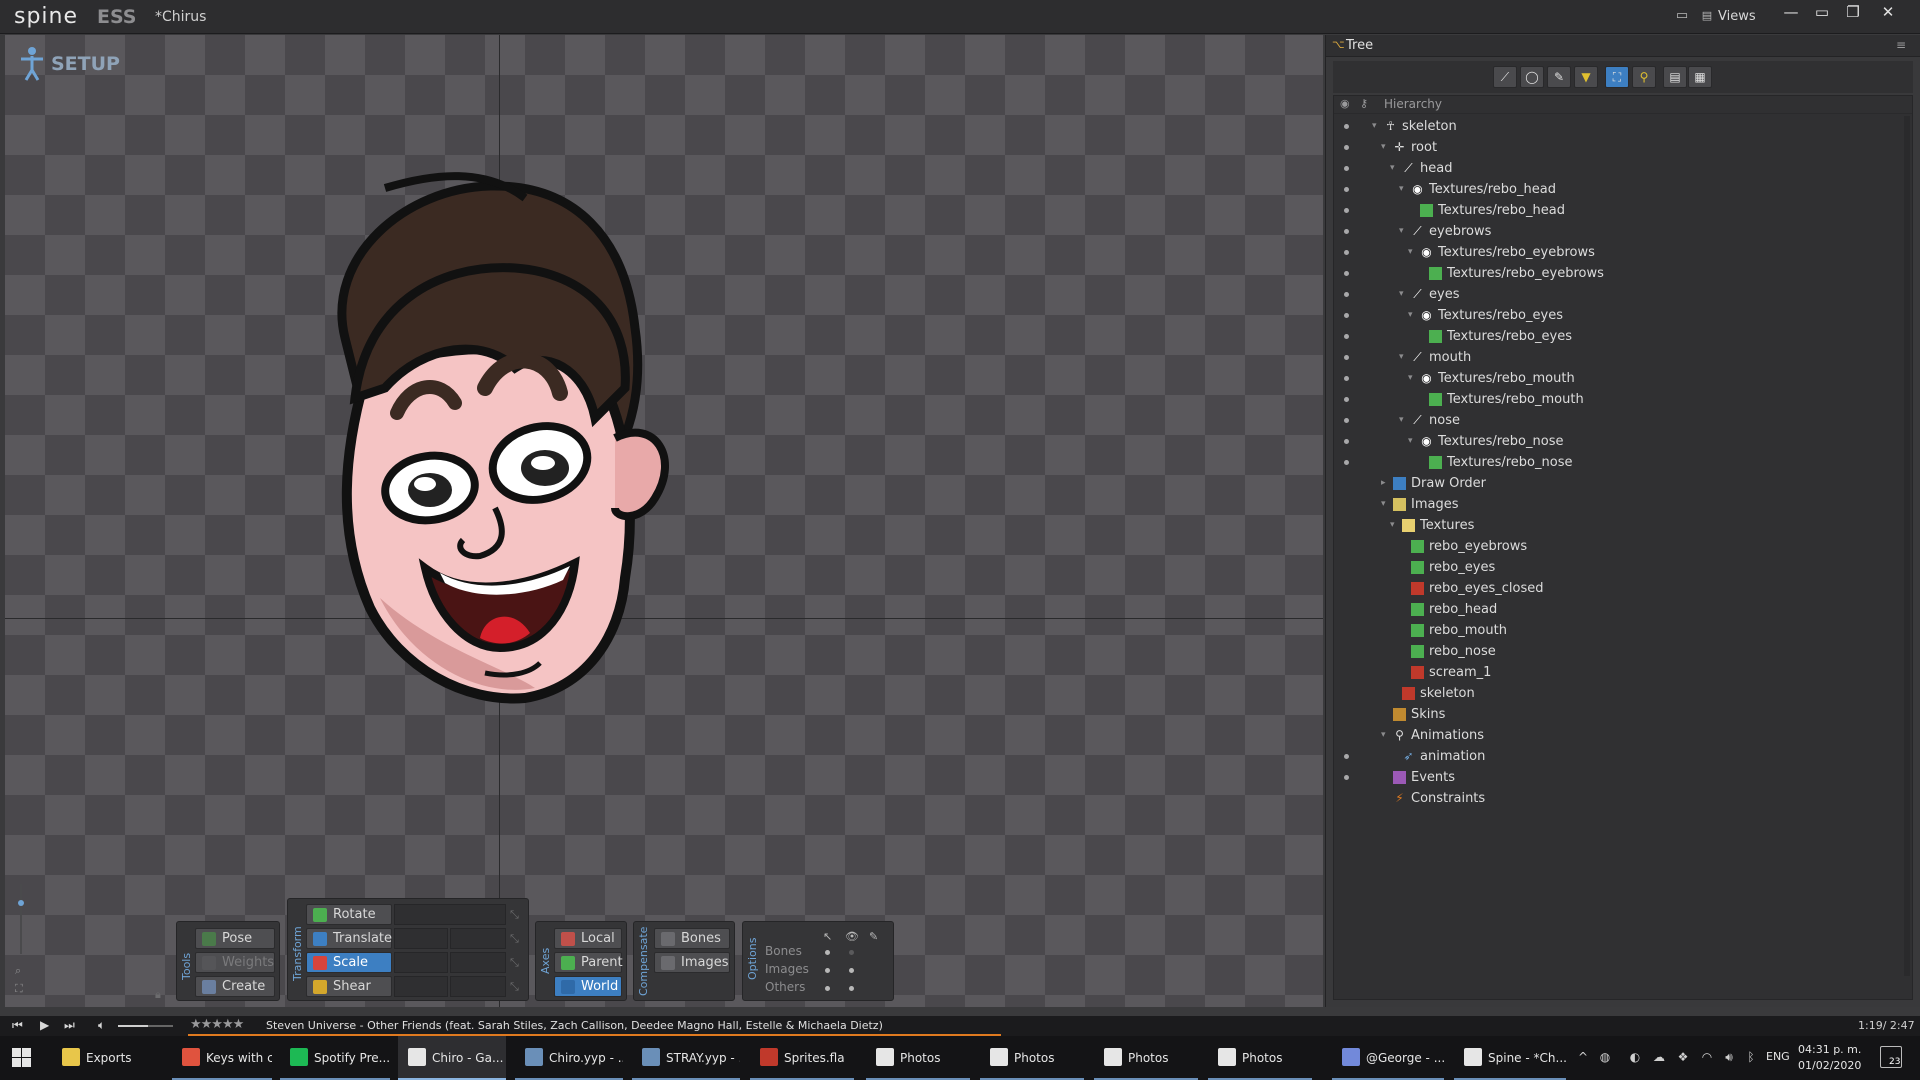 This screenshot has width=1920, height=1080. I want to click on tree-row: ▾ ⟋ eyebrows, so click(1616, 231).